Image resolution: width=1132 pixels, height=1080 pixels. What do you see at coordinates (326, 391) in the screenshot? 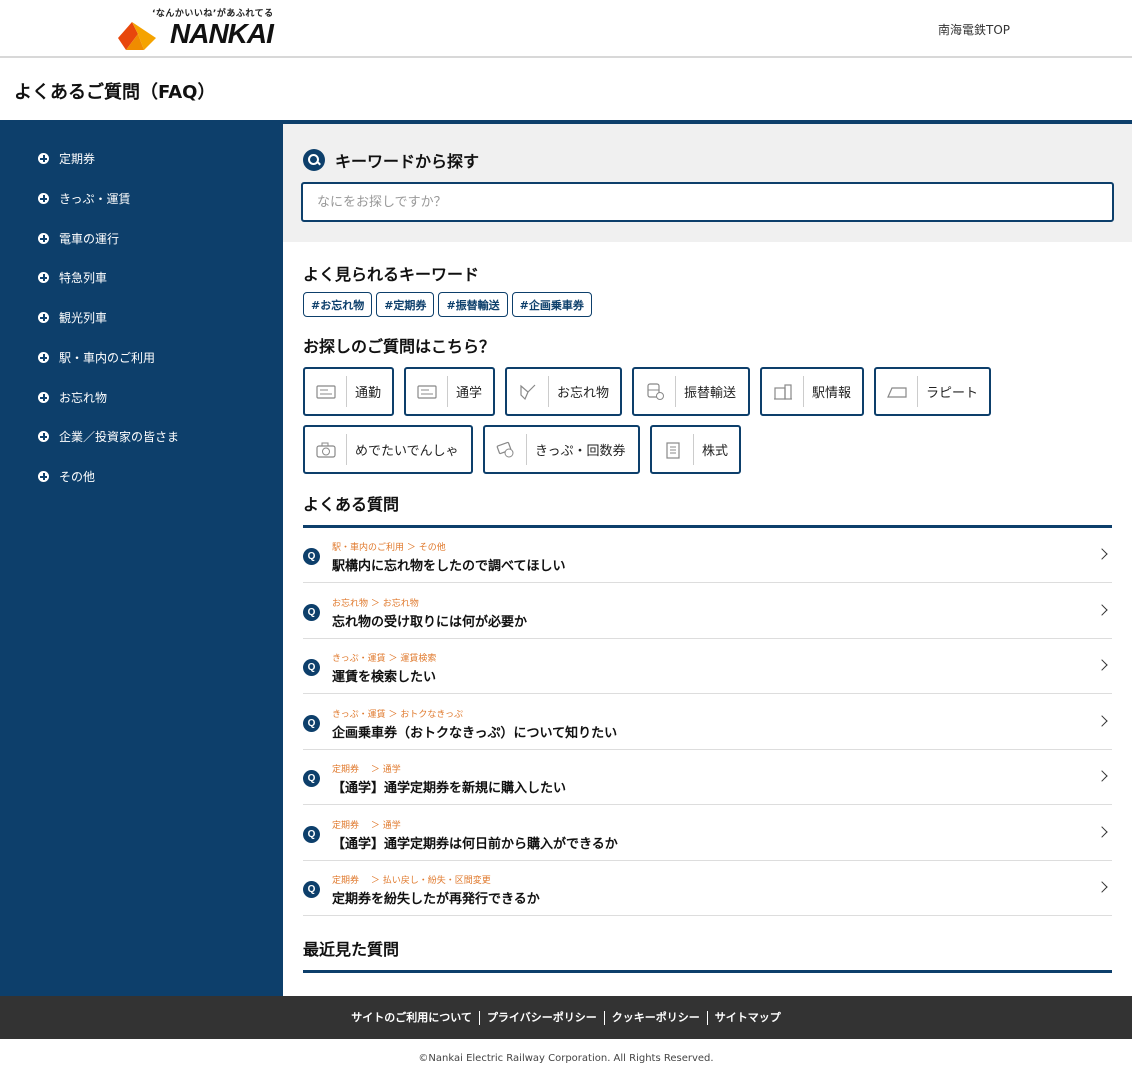
I see `pass-card-icon` at bounding box center [326, 391].